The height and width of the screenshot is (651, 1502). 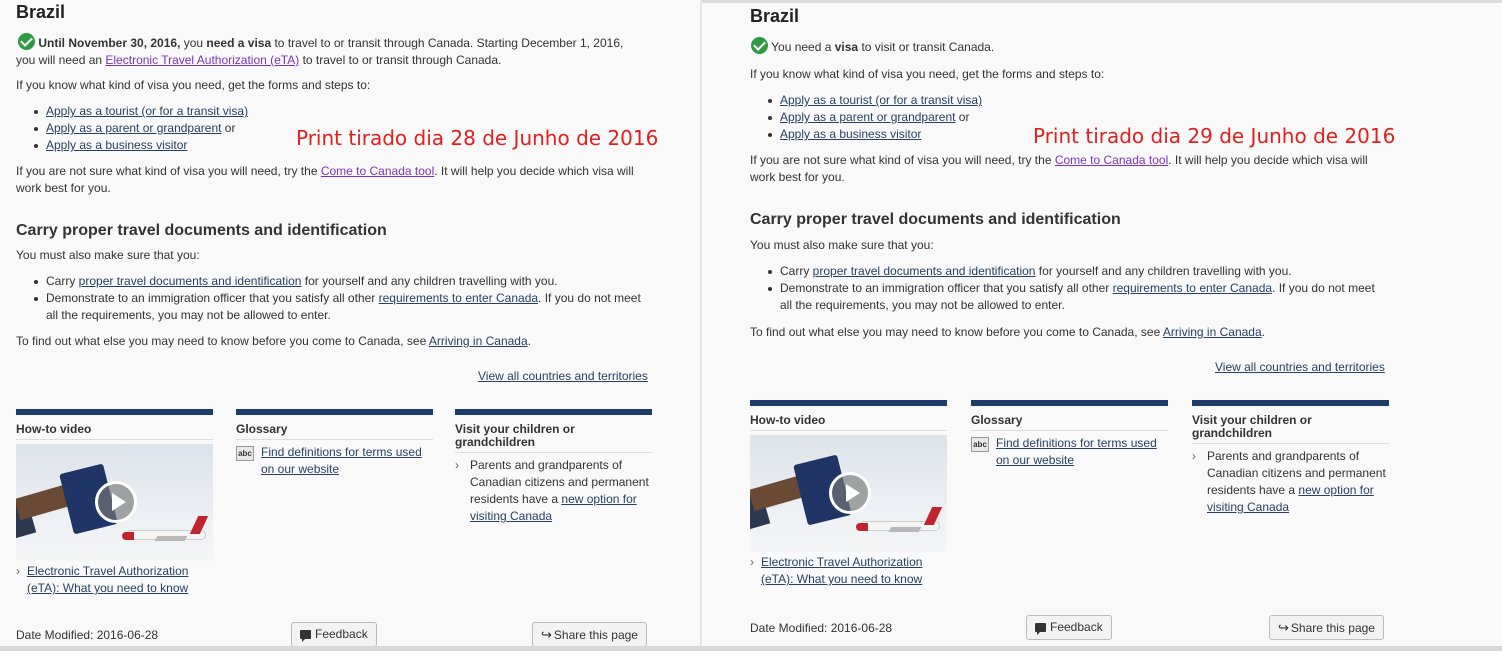 I want to click on eta-text: you will need an, so click(x=61, y=60).